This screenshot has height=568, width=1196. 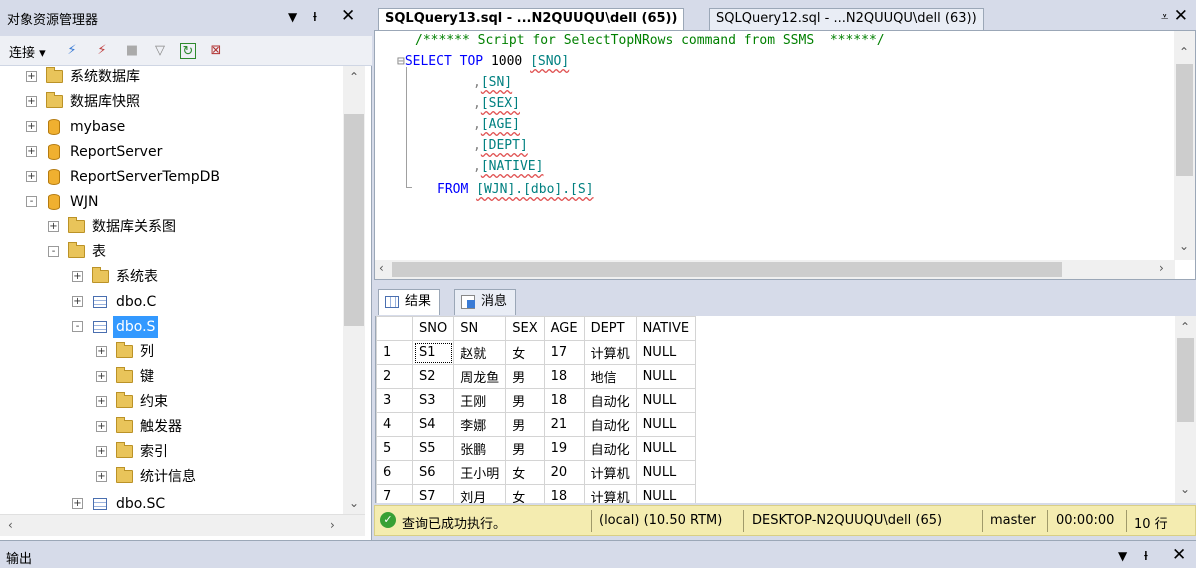 I want to click on refresh-icon: ↻, so click(x=188, y=51).